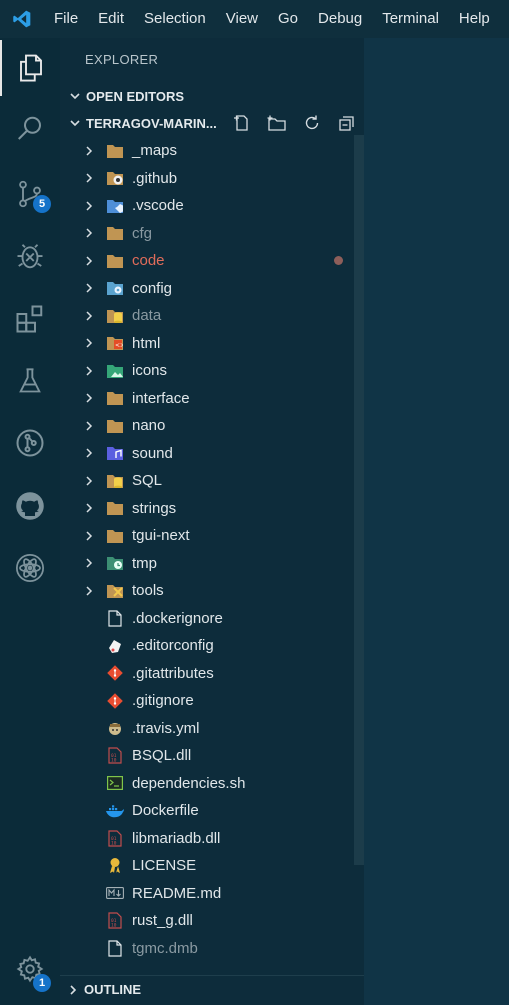 This screenshot has height=1005, width=509. Describe the element at coordinates (312, 123) in the screenshot. I see `refresh-icon` at that location.